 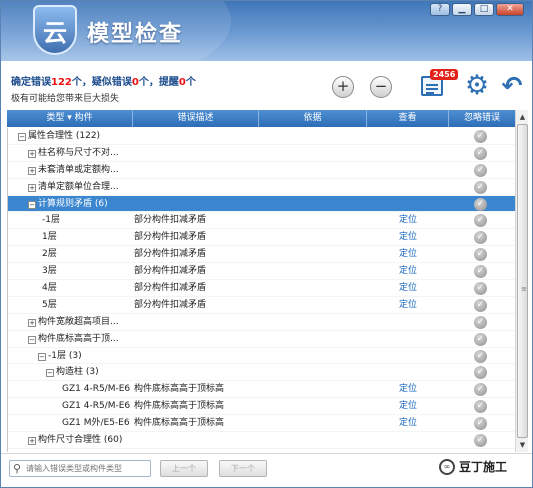 I want to click on maximize-button: □, so click(x=484, y=9).